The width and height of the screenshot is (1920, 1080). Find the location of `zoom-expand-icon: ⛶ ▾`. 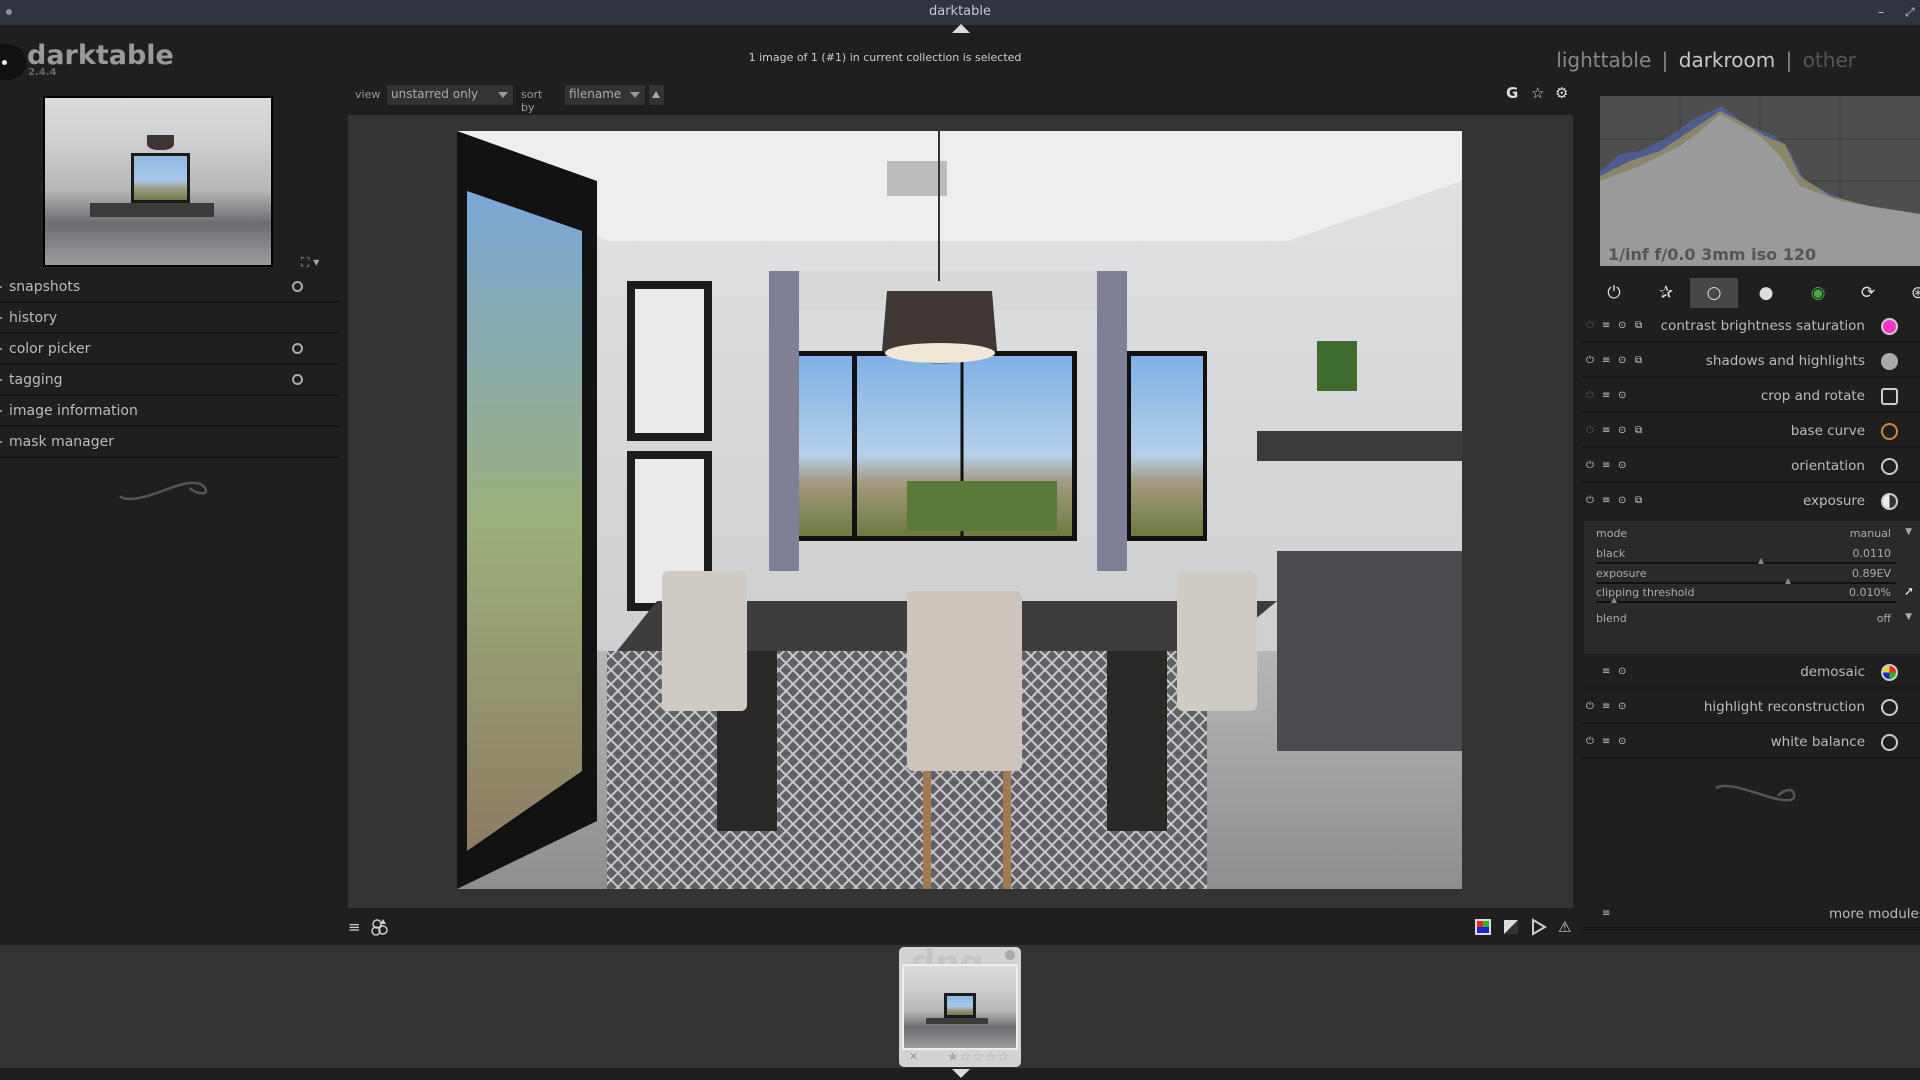

zoom-expand-icon: ⛶ ▾ is located at coordinates (310, 262).